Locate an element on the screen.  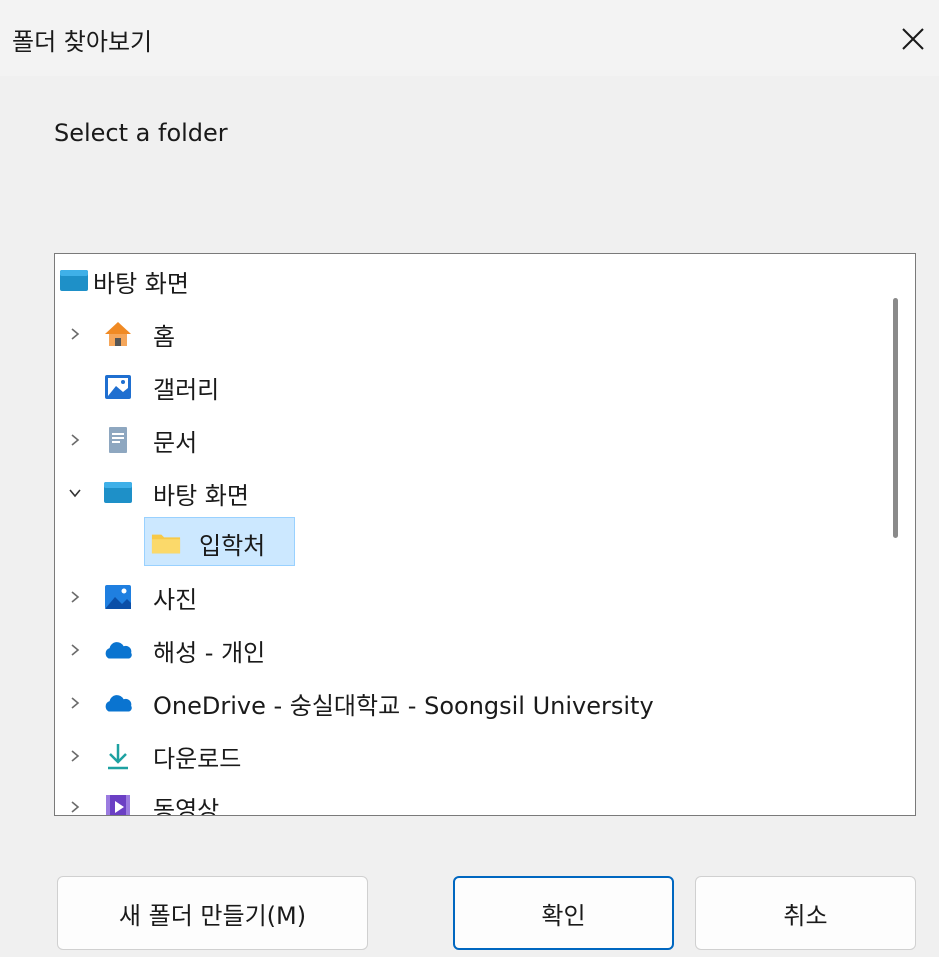
document-icon is located at coordinates (118, 440).